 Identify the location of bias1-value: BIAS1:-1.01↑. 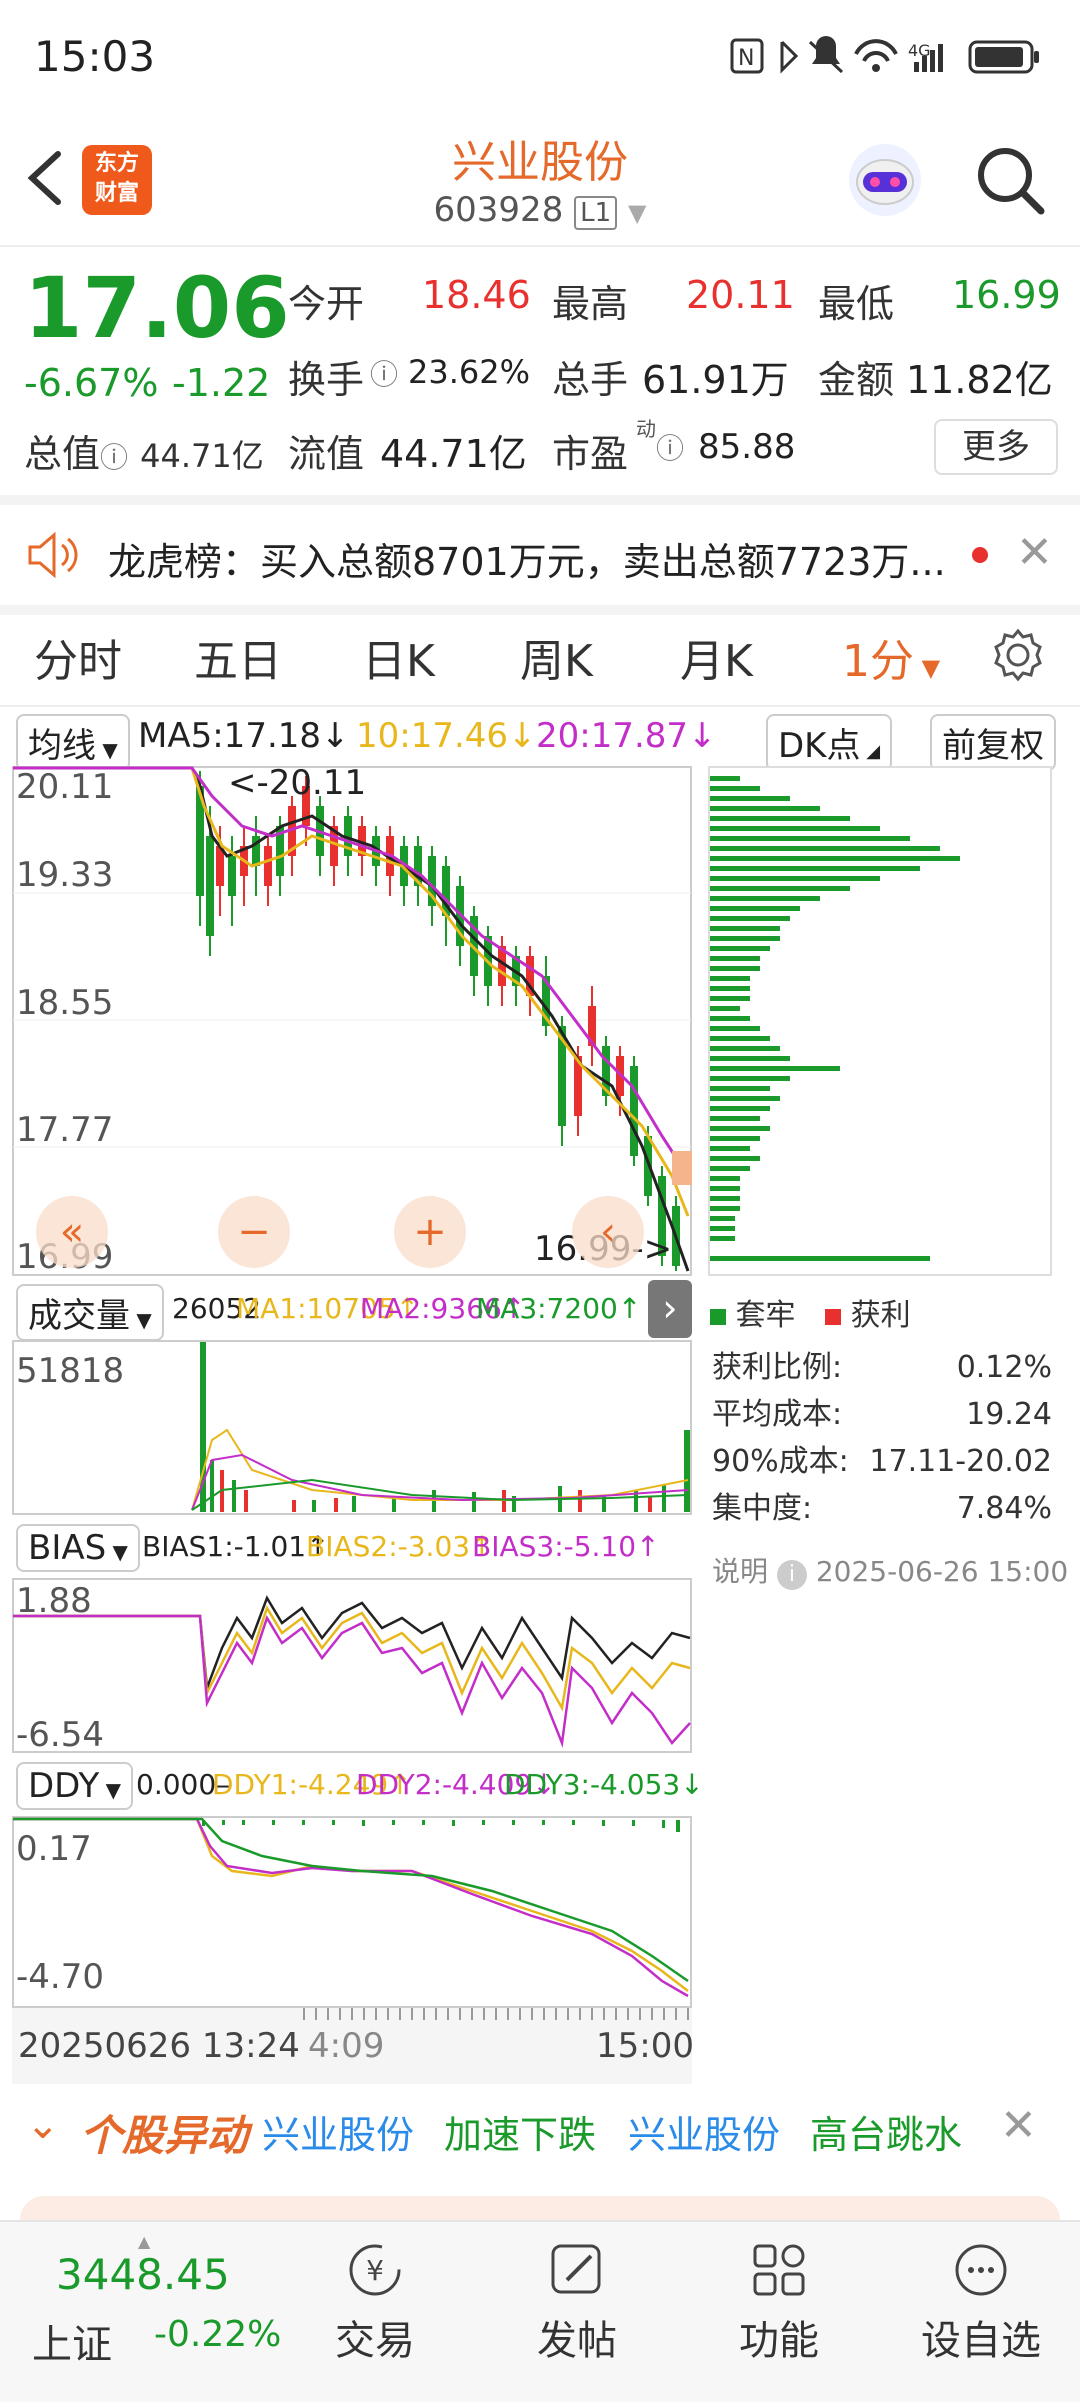
(236, 1546).